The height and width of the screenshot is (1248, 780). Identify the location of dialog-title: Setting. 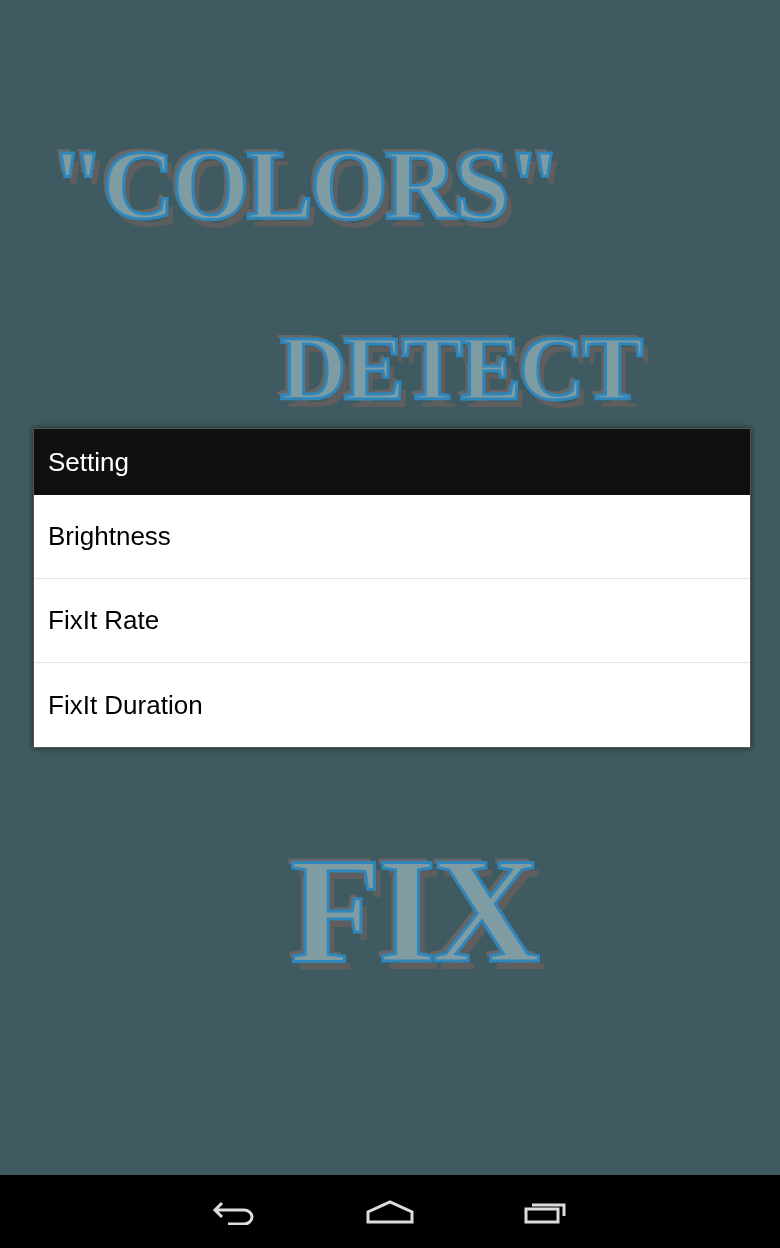
(88, 462).